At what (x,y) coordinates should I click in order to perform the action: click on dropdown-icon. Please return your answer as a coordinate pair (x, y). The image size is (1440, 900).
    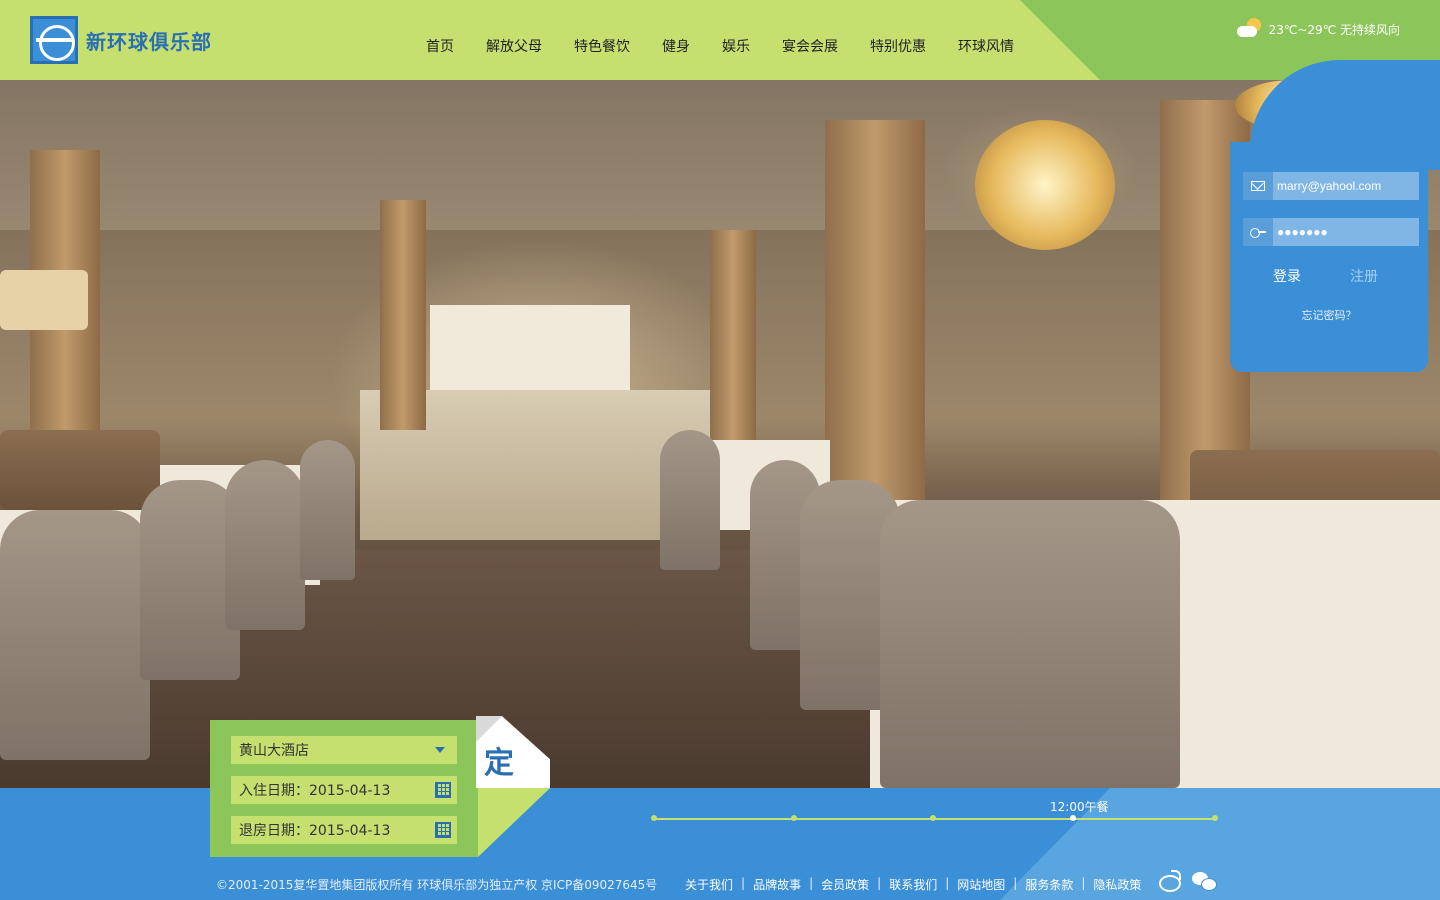
    Looking at the image, I should click on (440, 750).